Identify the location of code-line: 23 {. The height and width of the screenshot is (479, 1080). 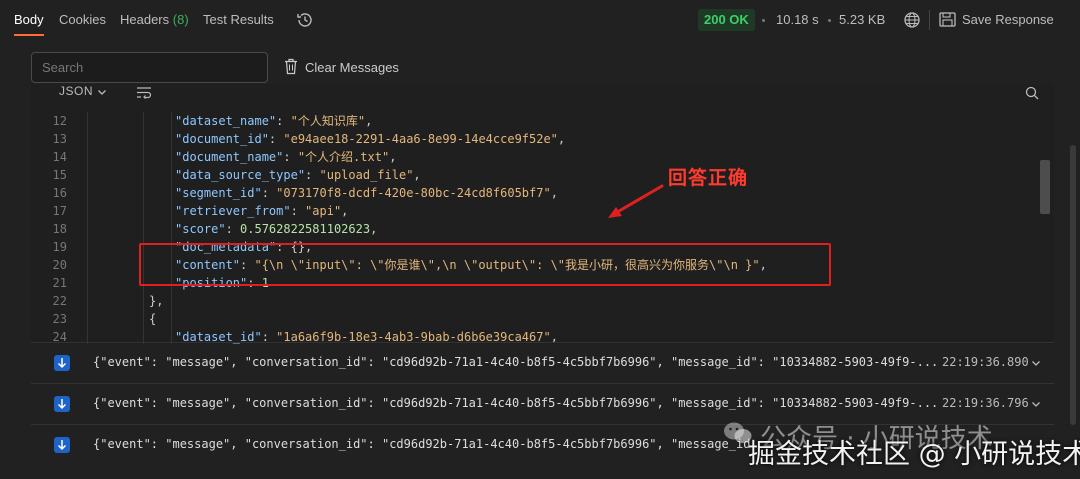
(531, 319).